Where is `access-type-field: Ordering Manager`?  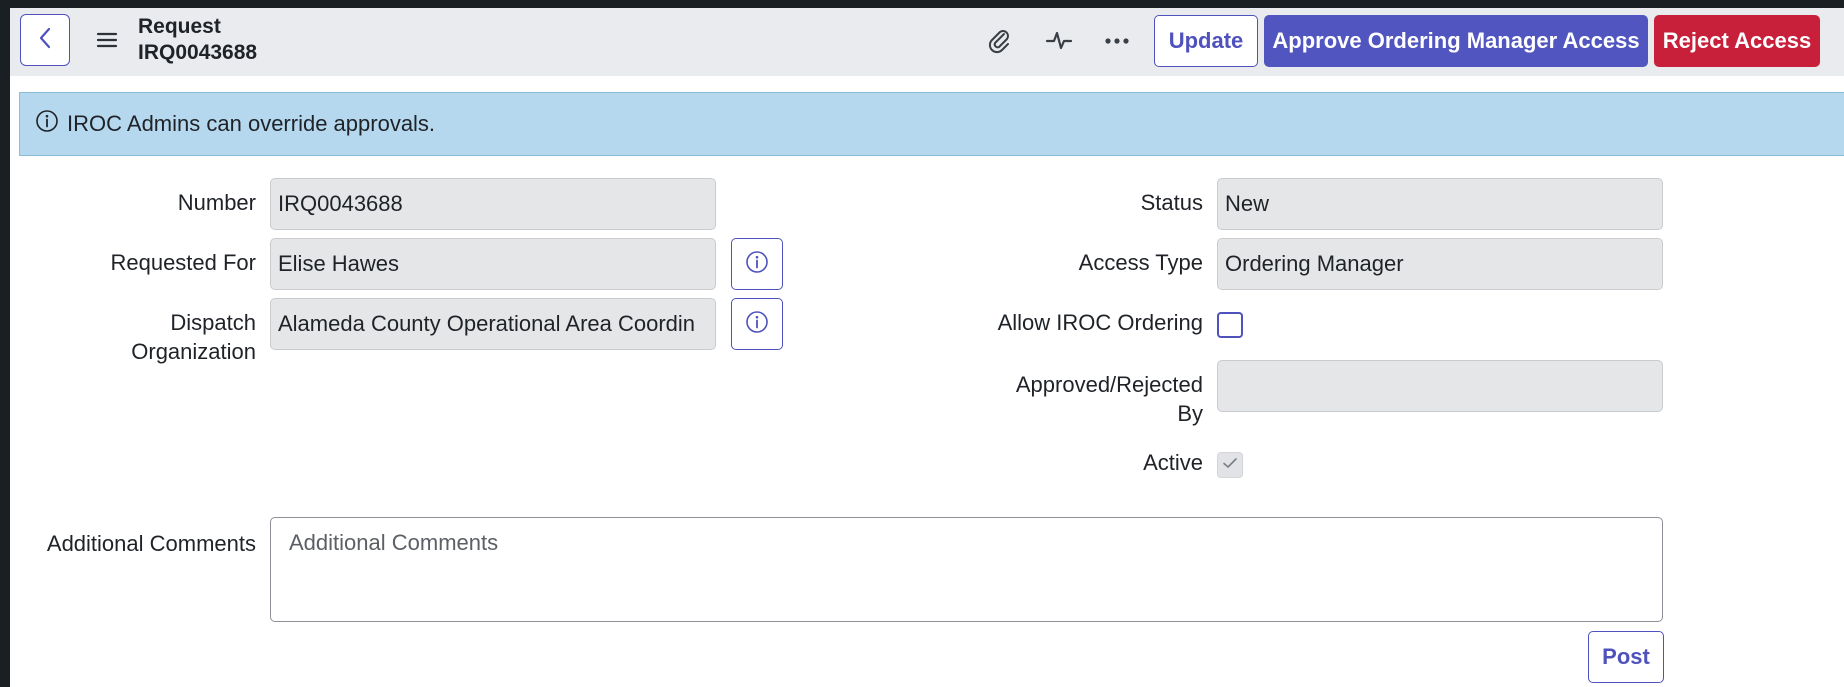 access-type-field: Ordering Manager is located at coordinates (1440, 264).